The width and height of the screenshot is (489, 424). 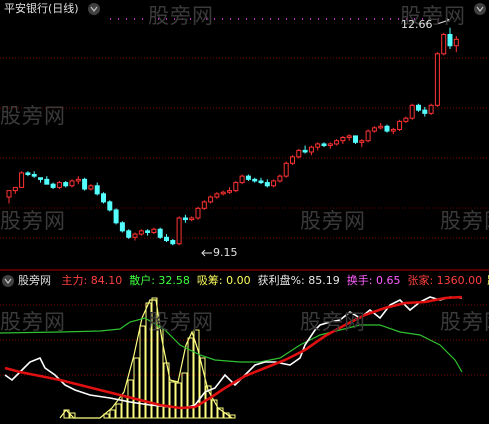 What do you see at coordinates (480, 9) in the screenshot?
I see `settings-icon` at bounding box center [480, 9].